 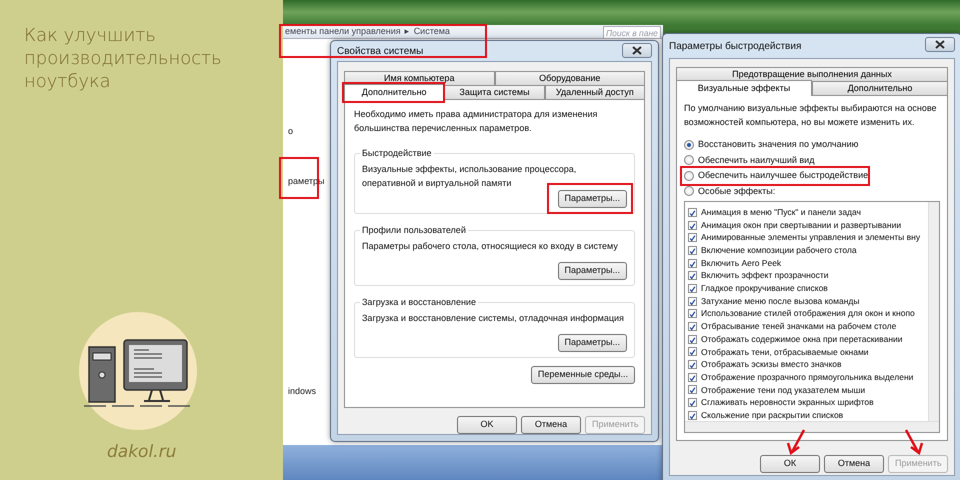 I want to click on option-label: Обеспечить наилучший вид, so click(x=756, y=160).